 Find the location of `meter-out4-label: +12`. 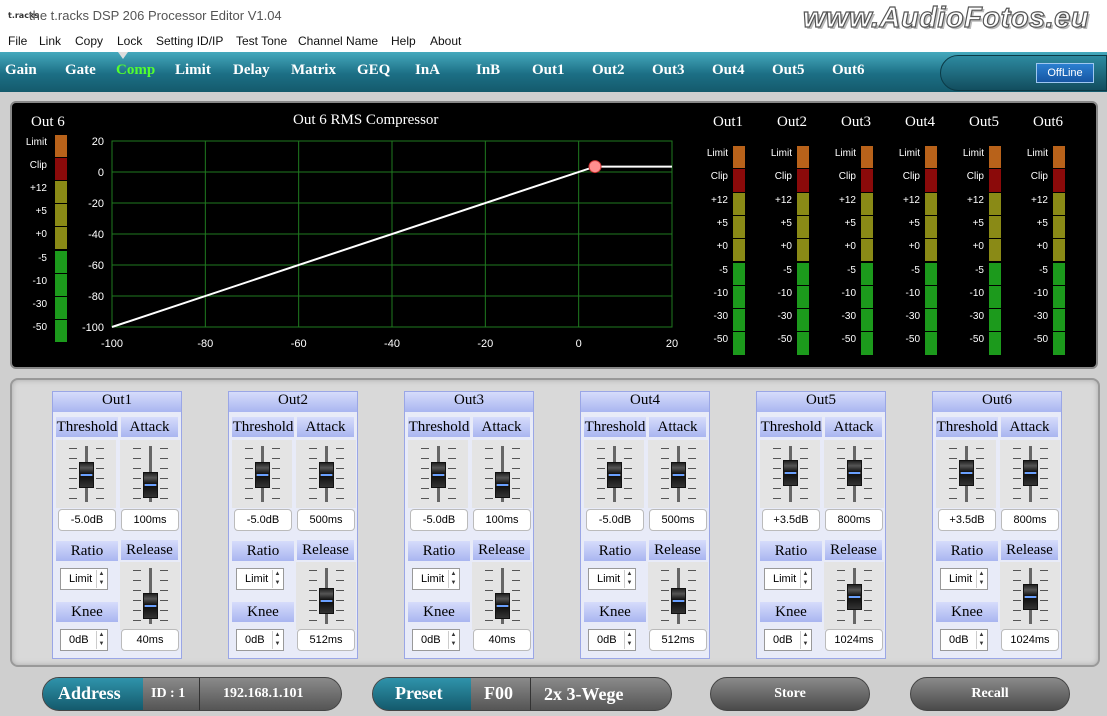

meter-out4-label: +12 is located at coordinates (911, 200).